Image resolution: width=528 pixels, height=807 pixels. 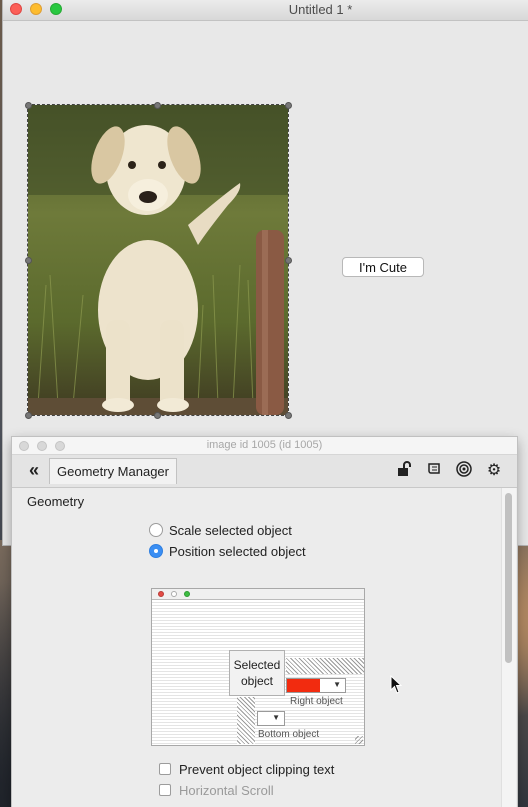 I want to click on target-icon, so click(x=464, y=471).